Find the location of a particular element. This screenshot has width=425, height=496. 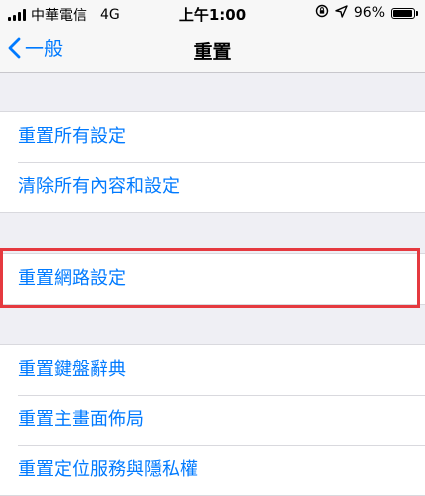

reset-group-2: 重置網路設定 is located at coordinates (212, 279).